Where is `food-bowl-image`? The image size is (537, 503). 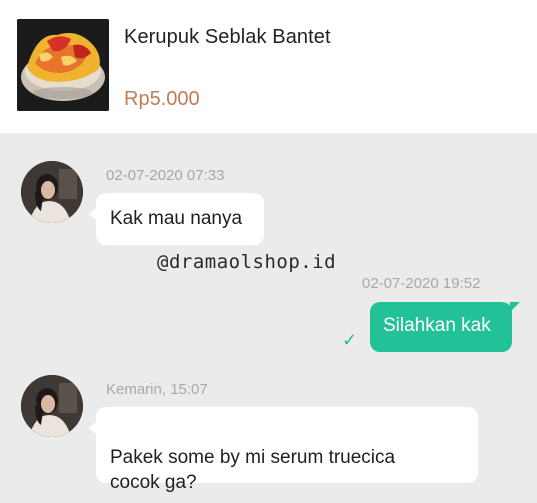 food-bowl-image is located at coordinates (63, 65).